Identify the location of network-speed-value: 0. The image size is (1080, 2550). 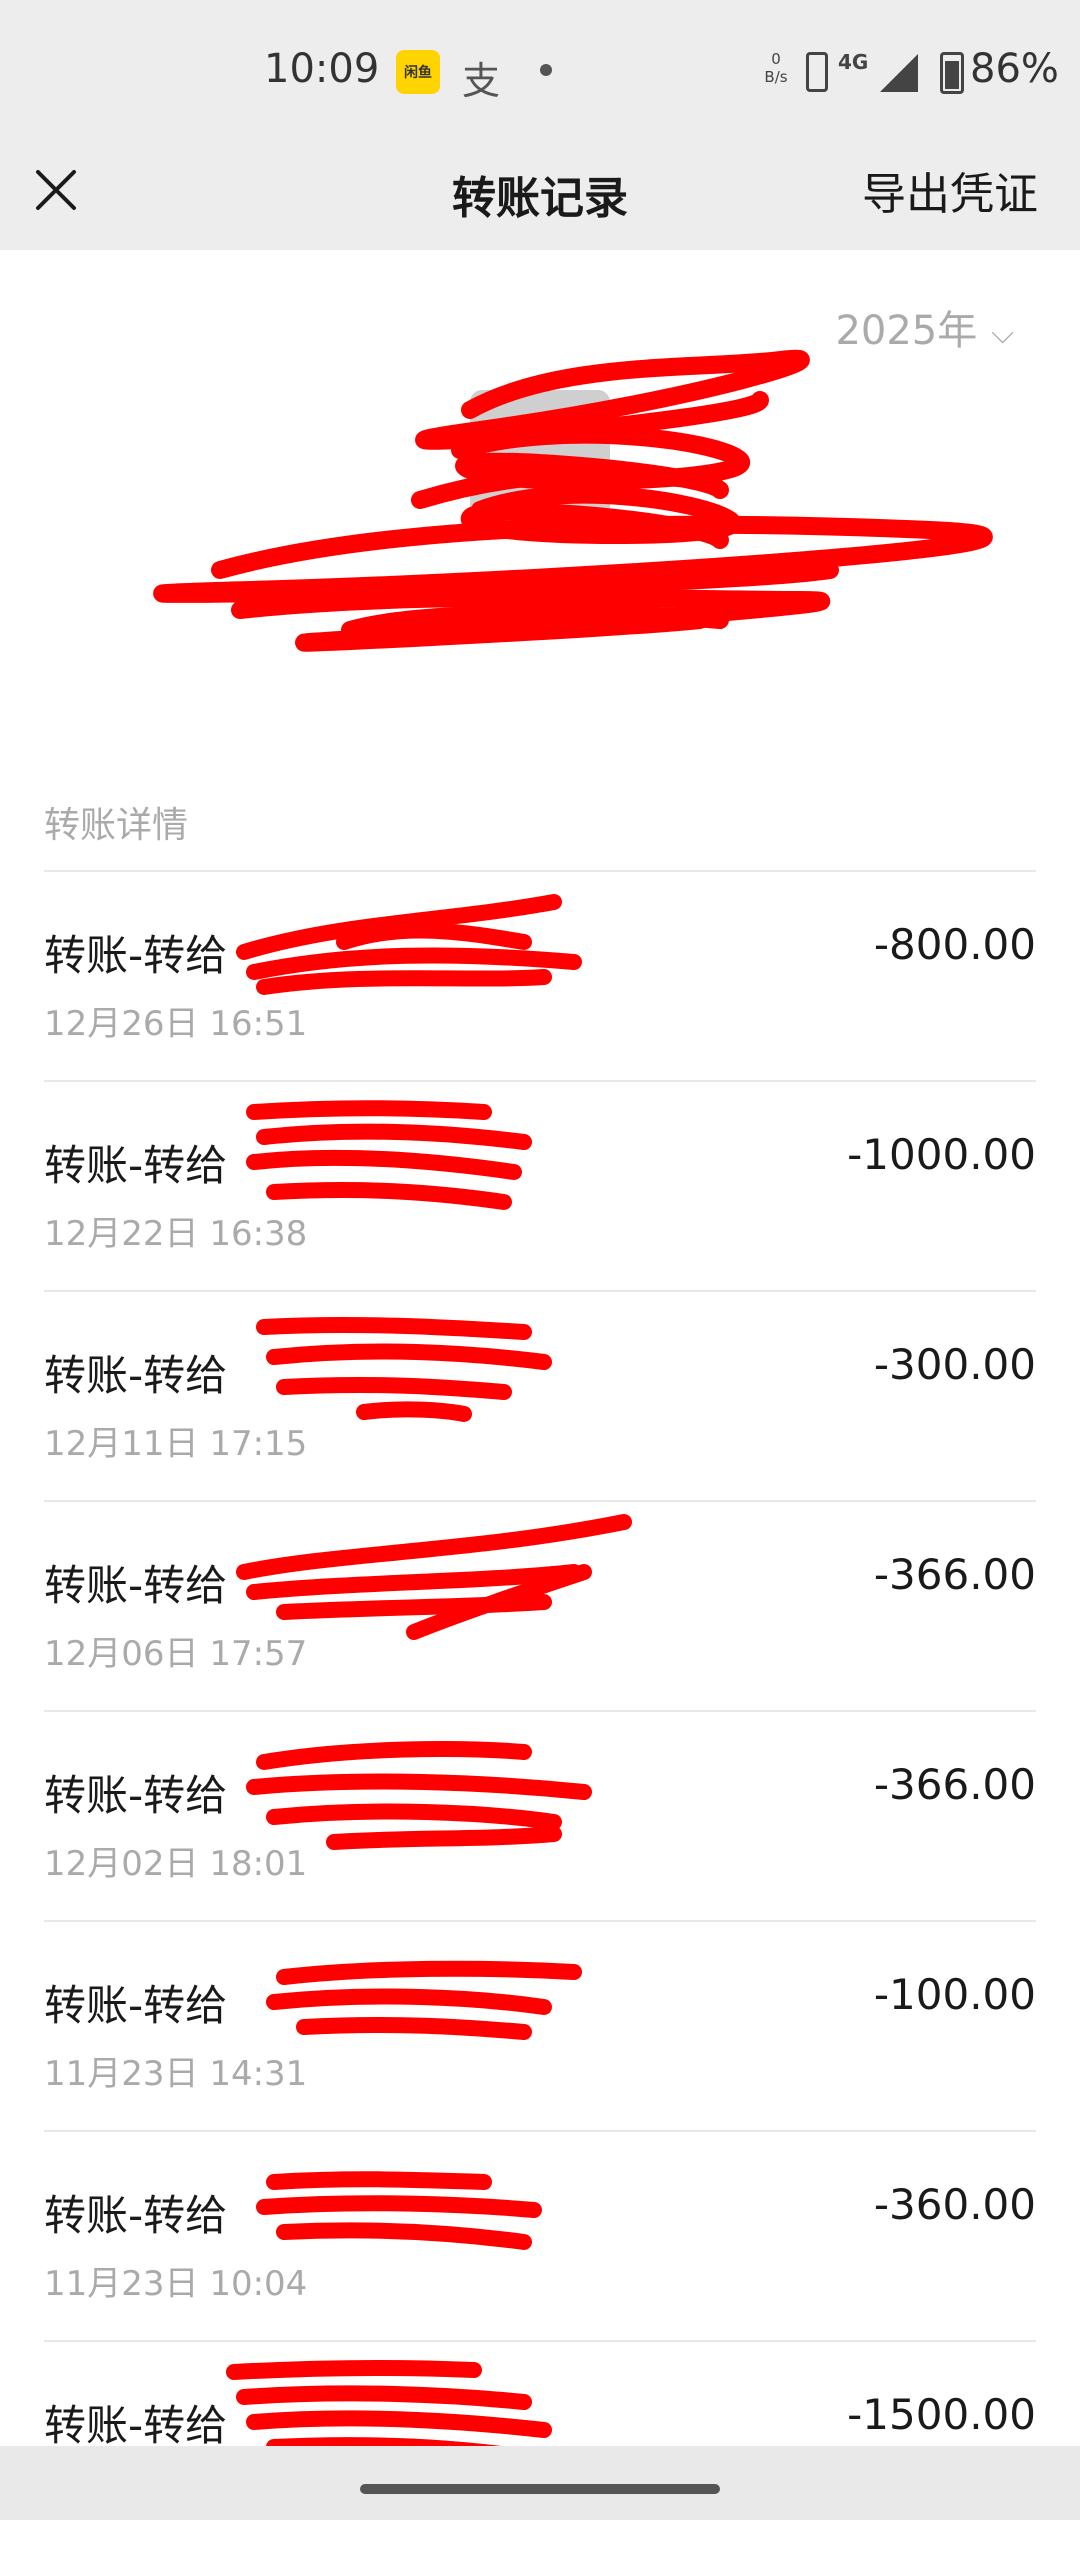
(776, 59).